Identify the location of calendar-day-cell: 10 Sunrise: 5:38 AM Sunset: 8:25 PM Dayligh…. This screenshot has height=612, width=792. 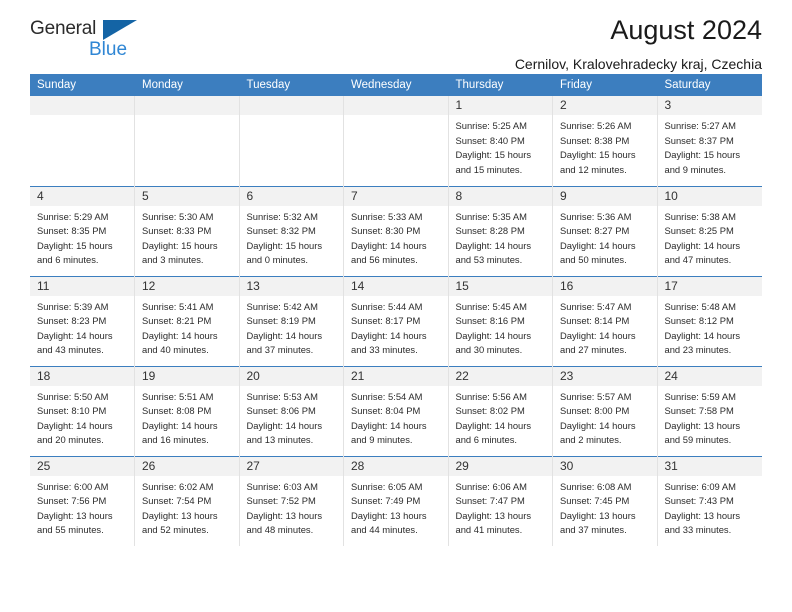
(709, 230).